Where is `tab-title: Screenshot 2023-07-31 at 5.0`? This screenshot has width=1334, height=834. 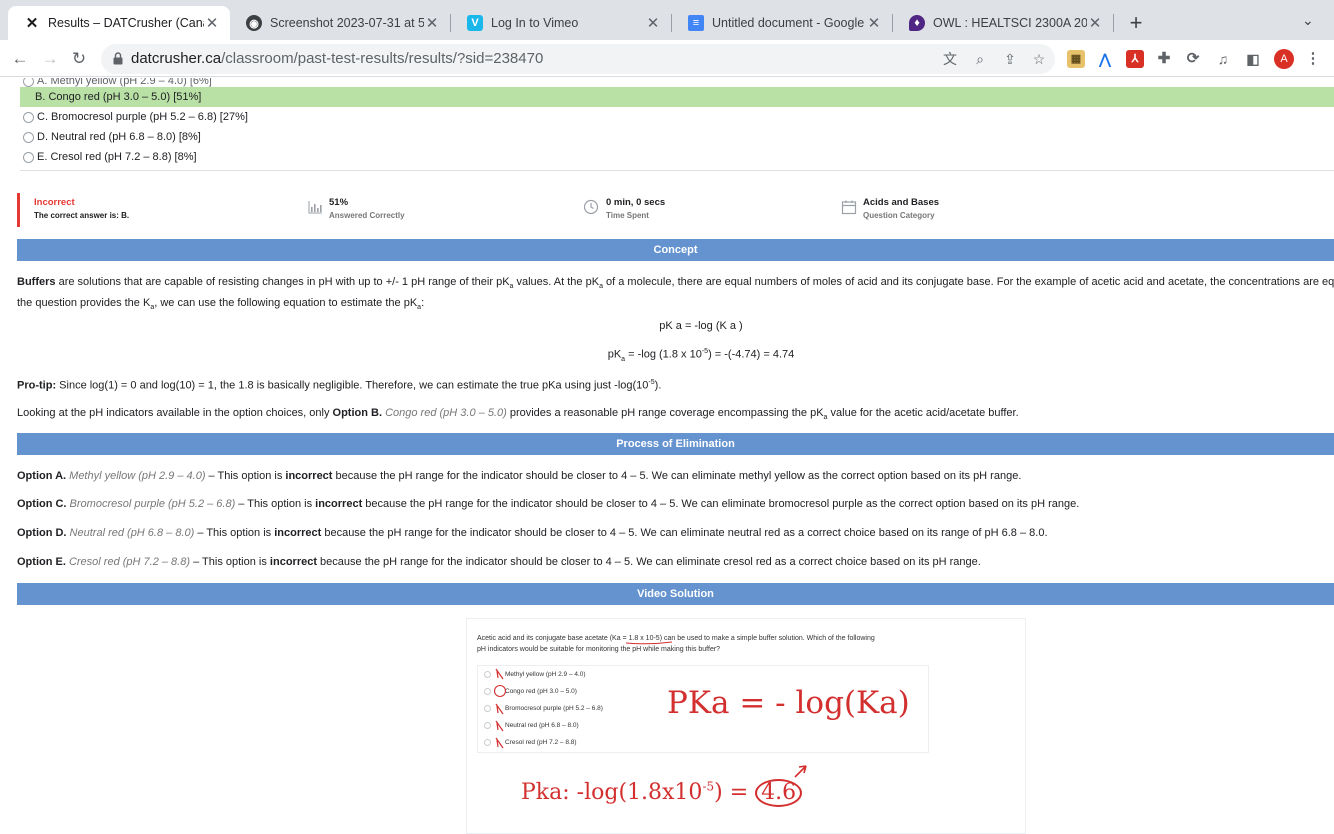 tab-title: Screenshot 2023-07-31 at 5.0 is located at coordinates (347, 23).